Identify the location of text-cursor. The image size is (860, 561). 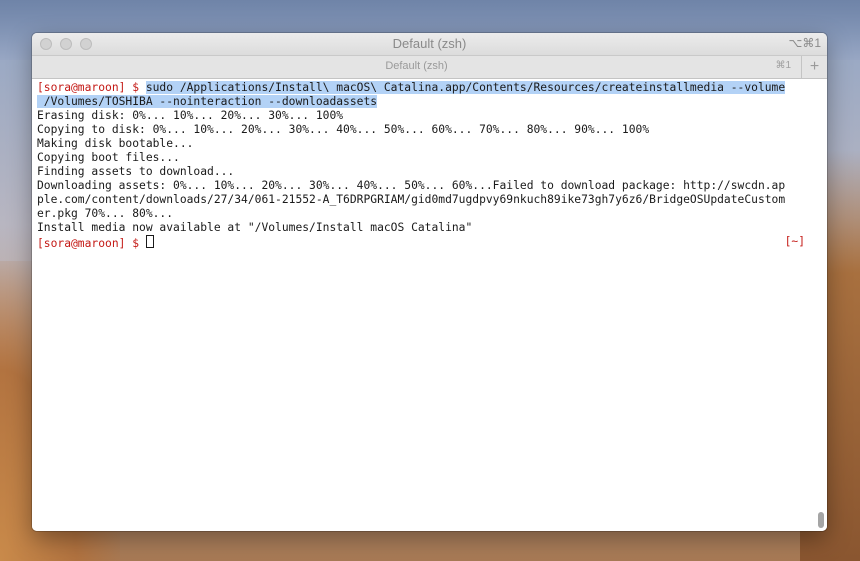
(149, 241).